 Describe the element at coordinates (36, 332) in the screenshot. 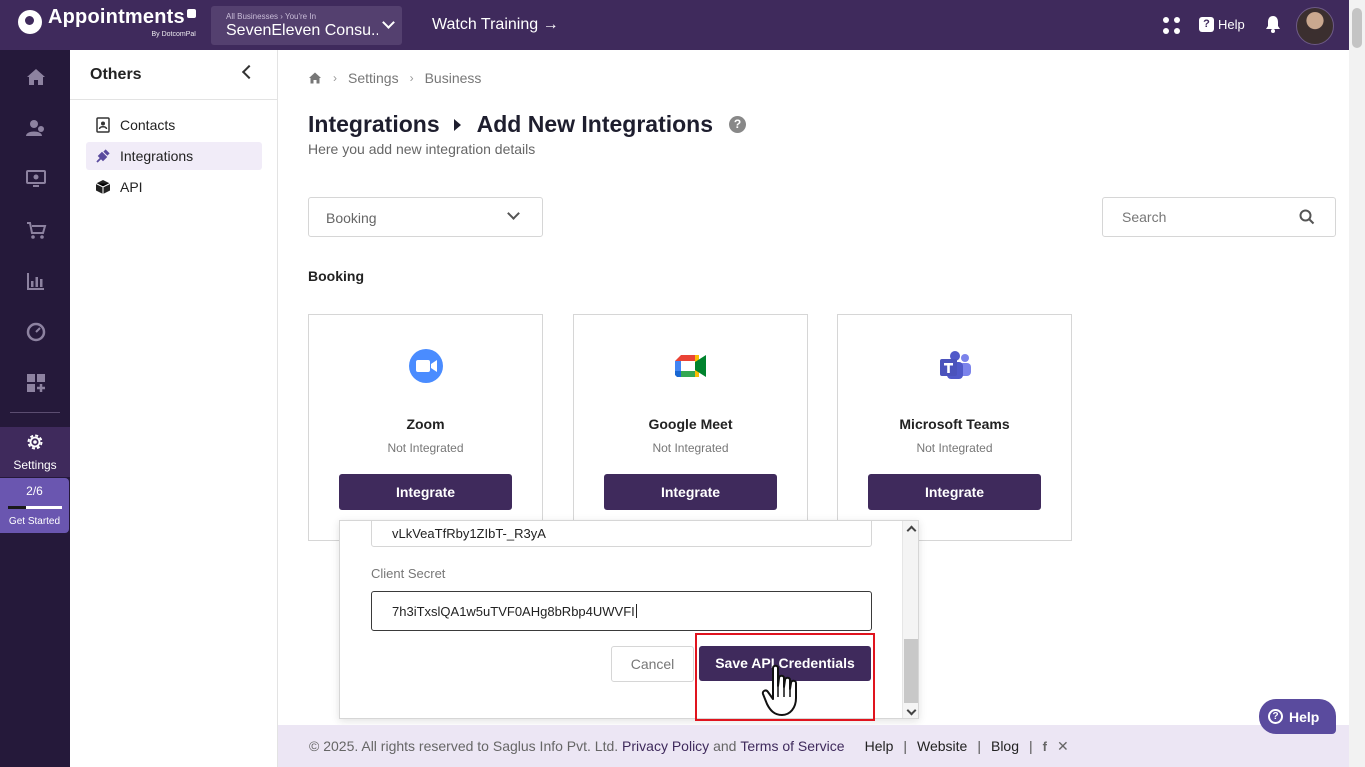

I see `dashboard-icon` at that location.